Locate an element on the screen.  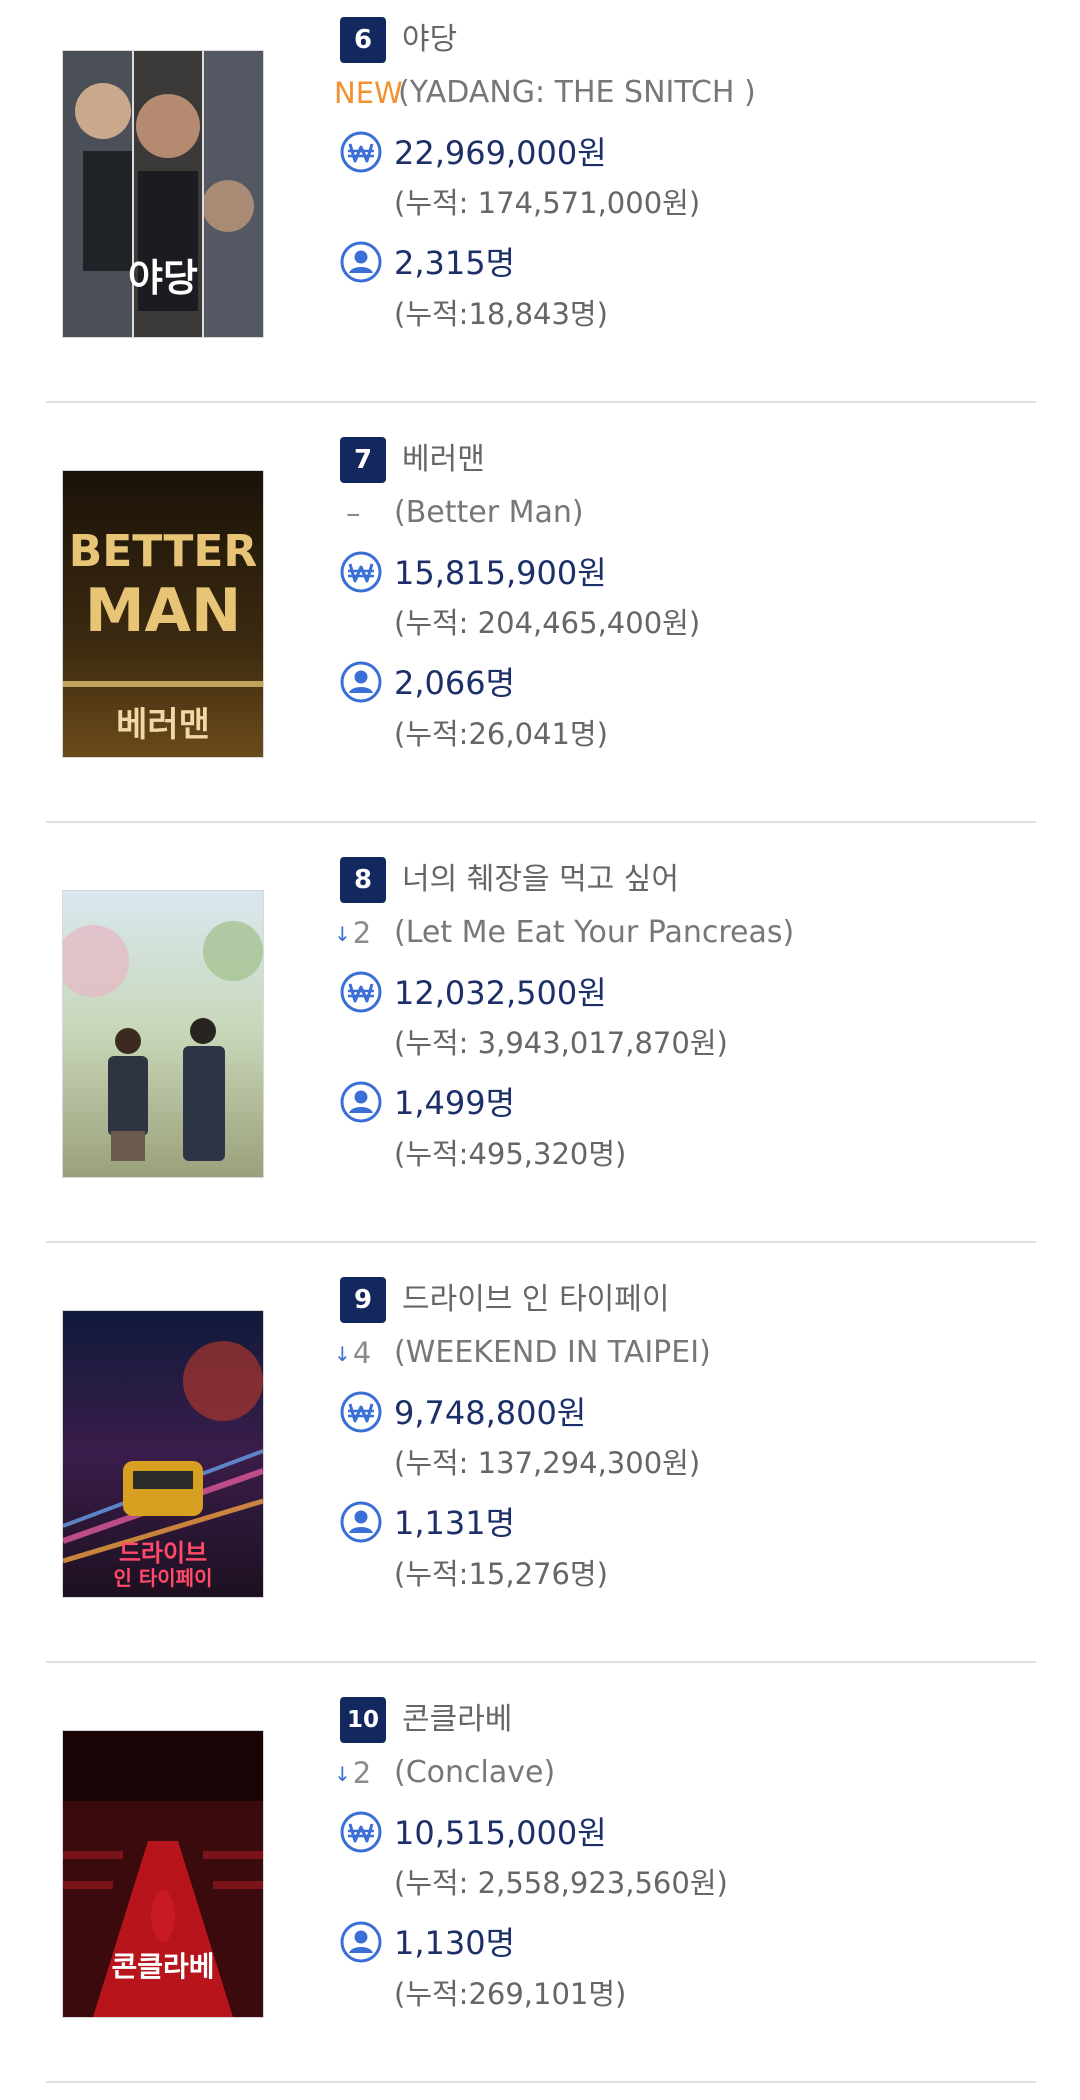
rank-change-text: – is located at coordinates (353, 513).